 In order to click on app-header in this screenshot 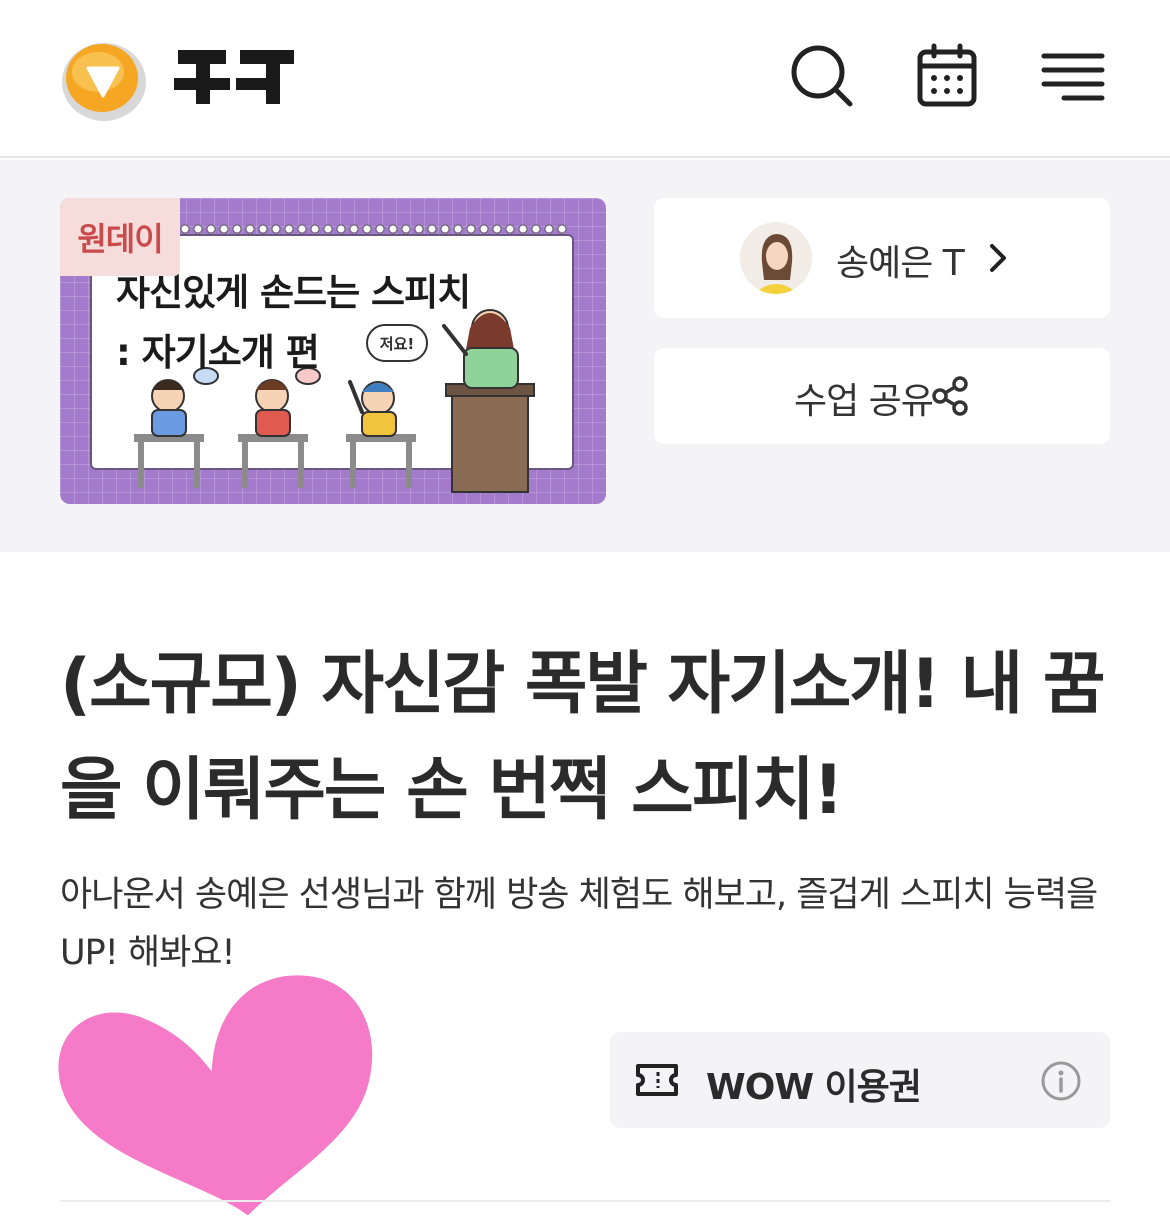, I will do `click(585, 79)`.